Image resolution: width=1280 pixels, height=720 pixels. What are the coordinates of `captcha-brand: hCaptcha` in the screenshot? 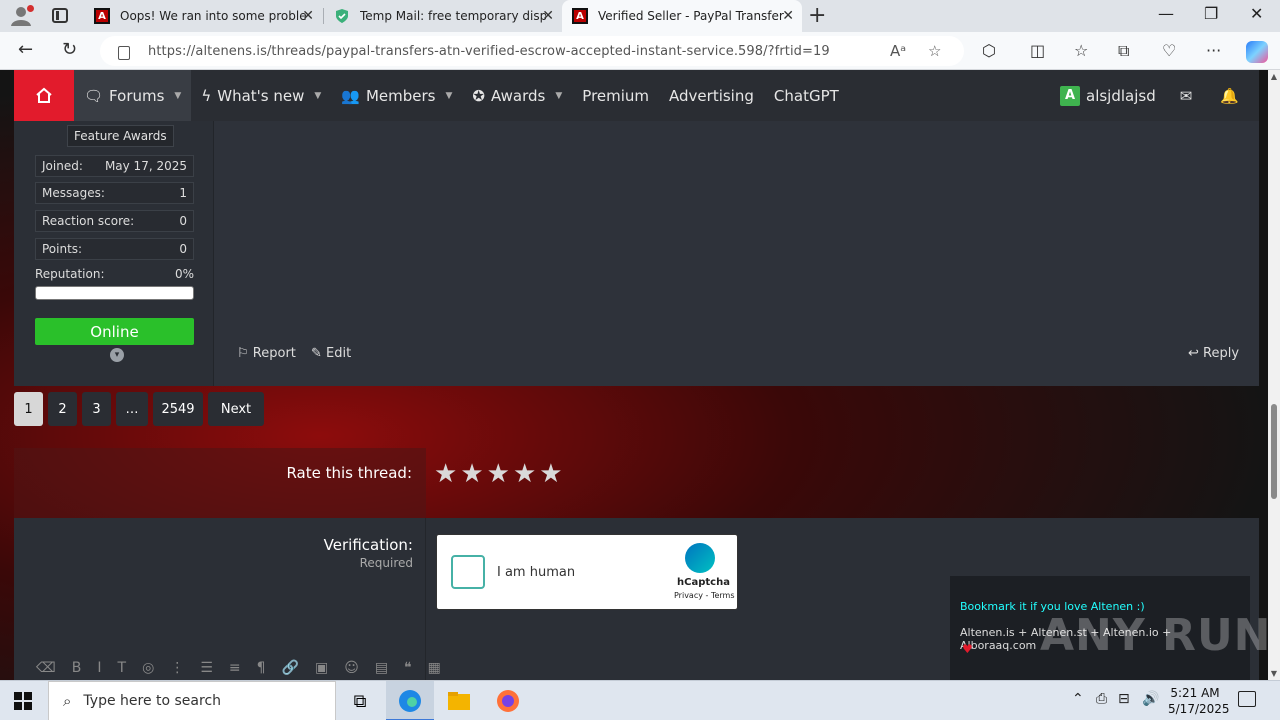 It's located at (703, 582).